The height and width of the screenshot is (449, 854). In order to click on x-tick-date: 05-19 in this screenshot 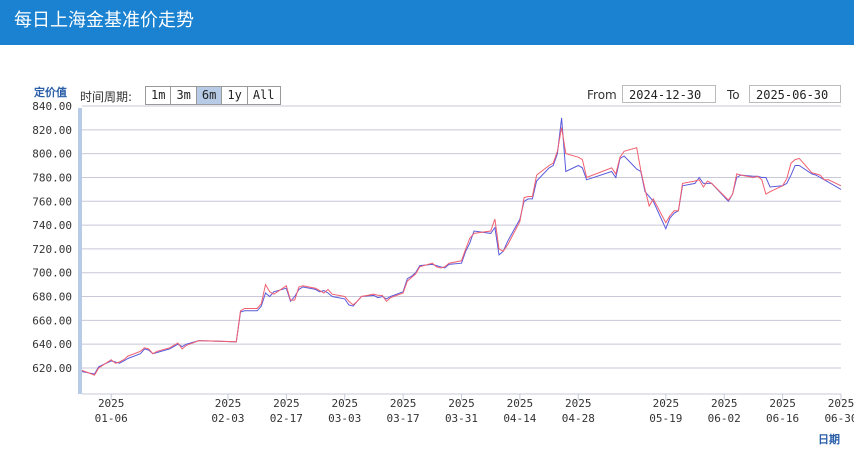, I will do `click(665, 418)`.